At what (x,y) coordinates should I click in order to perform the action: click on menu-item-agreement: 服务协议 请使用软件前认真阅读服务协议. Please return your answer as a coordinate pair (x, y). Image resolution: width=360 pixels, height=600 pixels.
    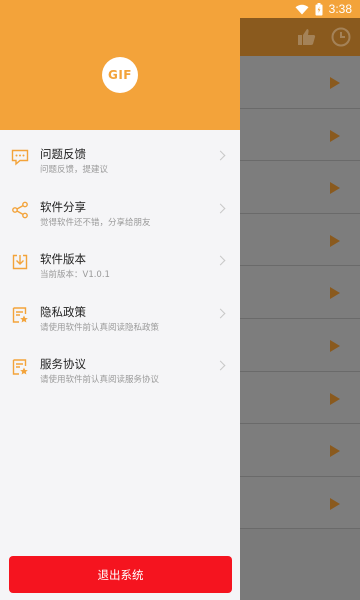
    Looking at the image, I should click on (120, 366).